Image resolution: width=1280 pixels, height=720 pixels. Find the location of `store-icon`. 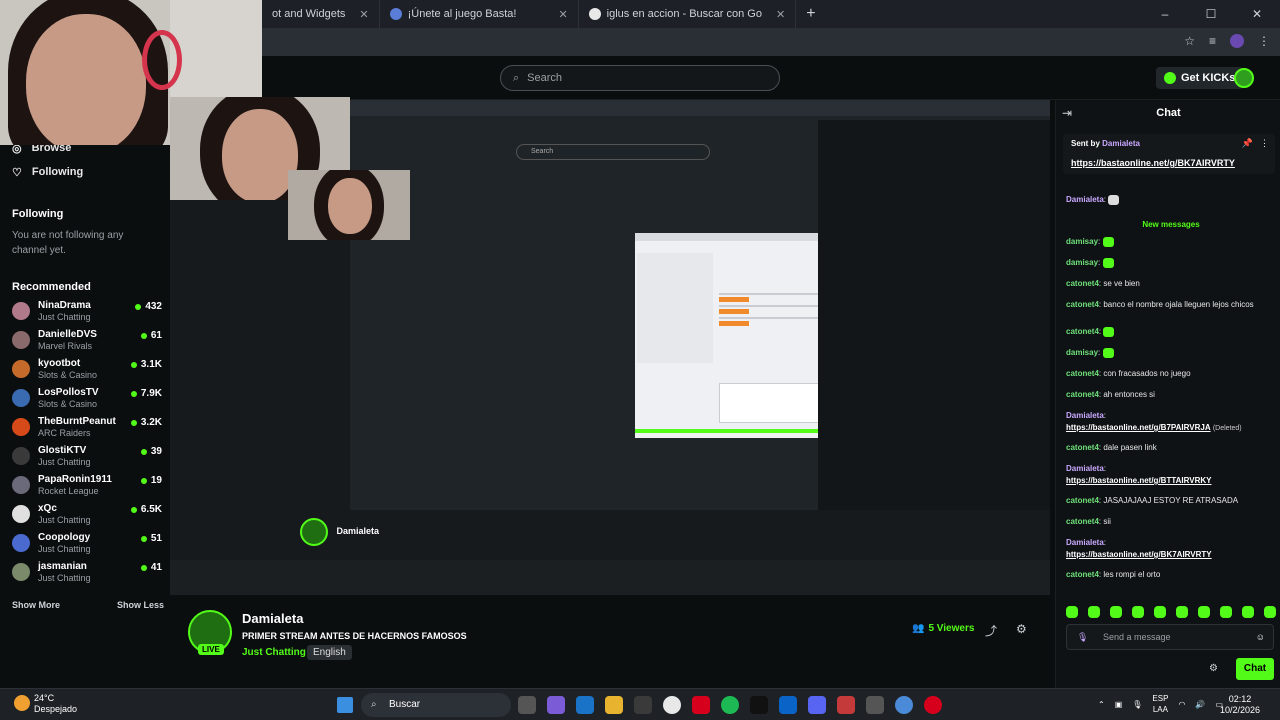

store-icon is located at coordinates (643, 705).